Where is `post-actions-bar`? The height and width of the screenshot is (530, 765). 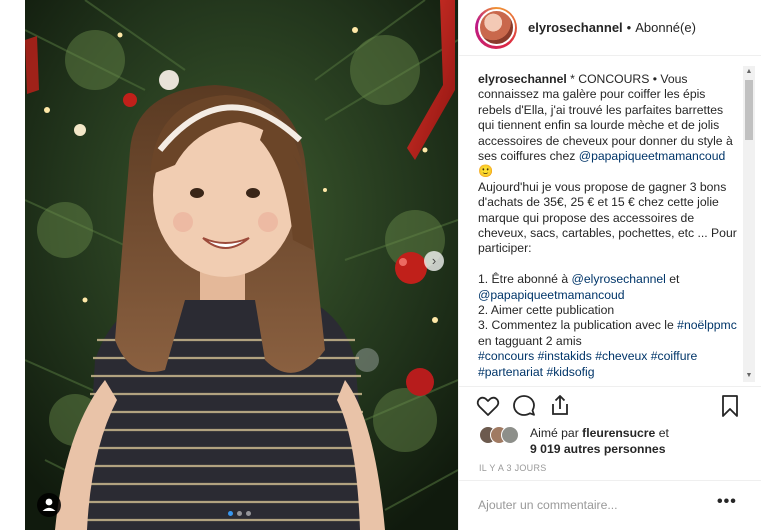
post-actions-bar is located at coordinates (610, 405).